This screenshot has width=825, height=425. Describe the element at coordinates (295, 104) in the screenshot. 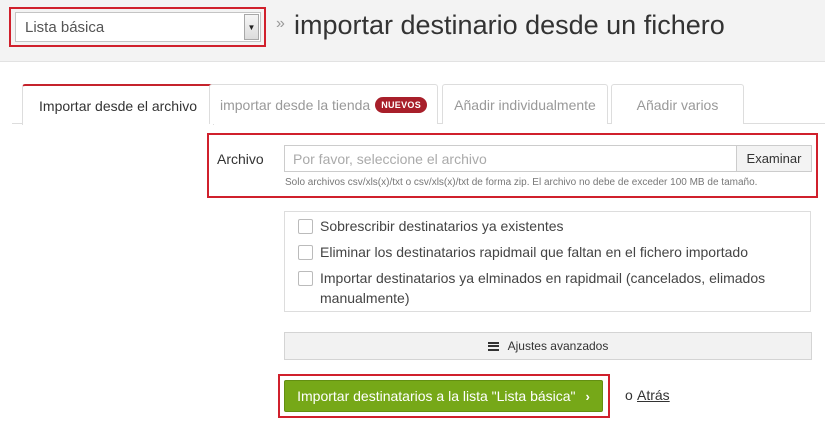

I see `tab-label: importar desde la tienda` at that location.